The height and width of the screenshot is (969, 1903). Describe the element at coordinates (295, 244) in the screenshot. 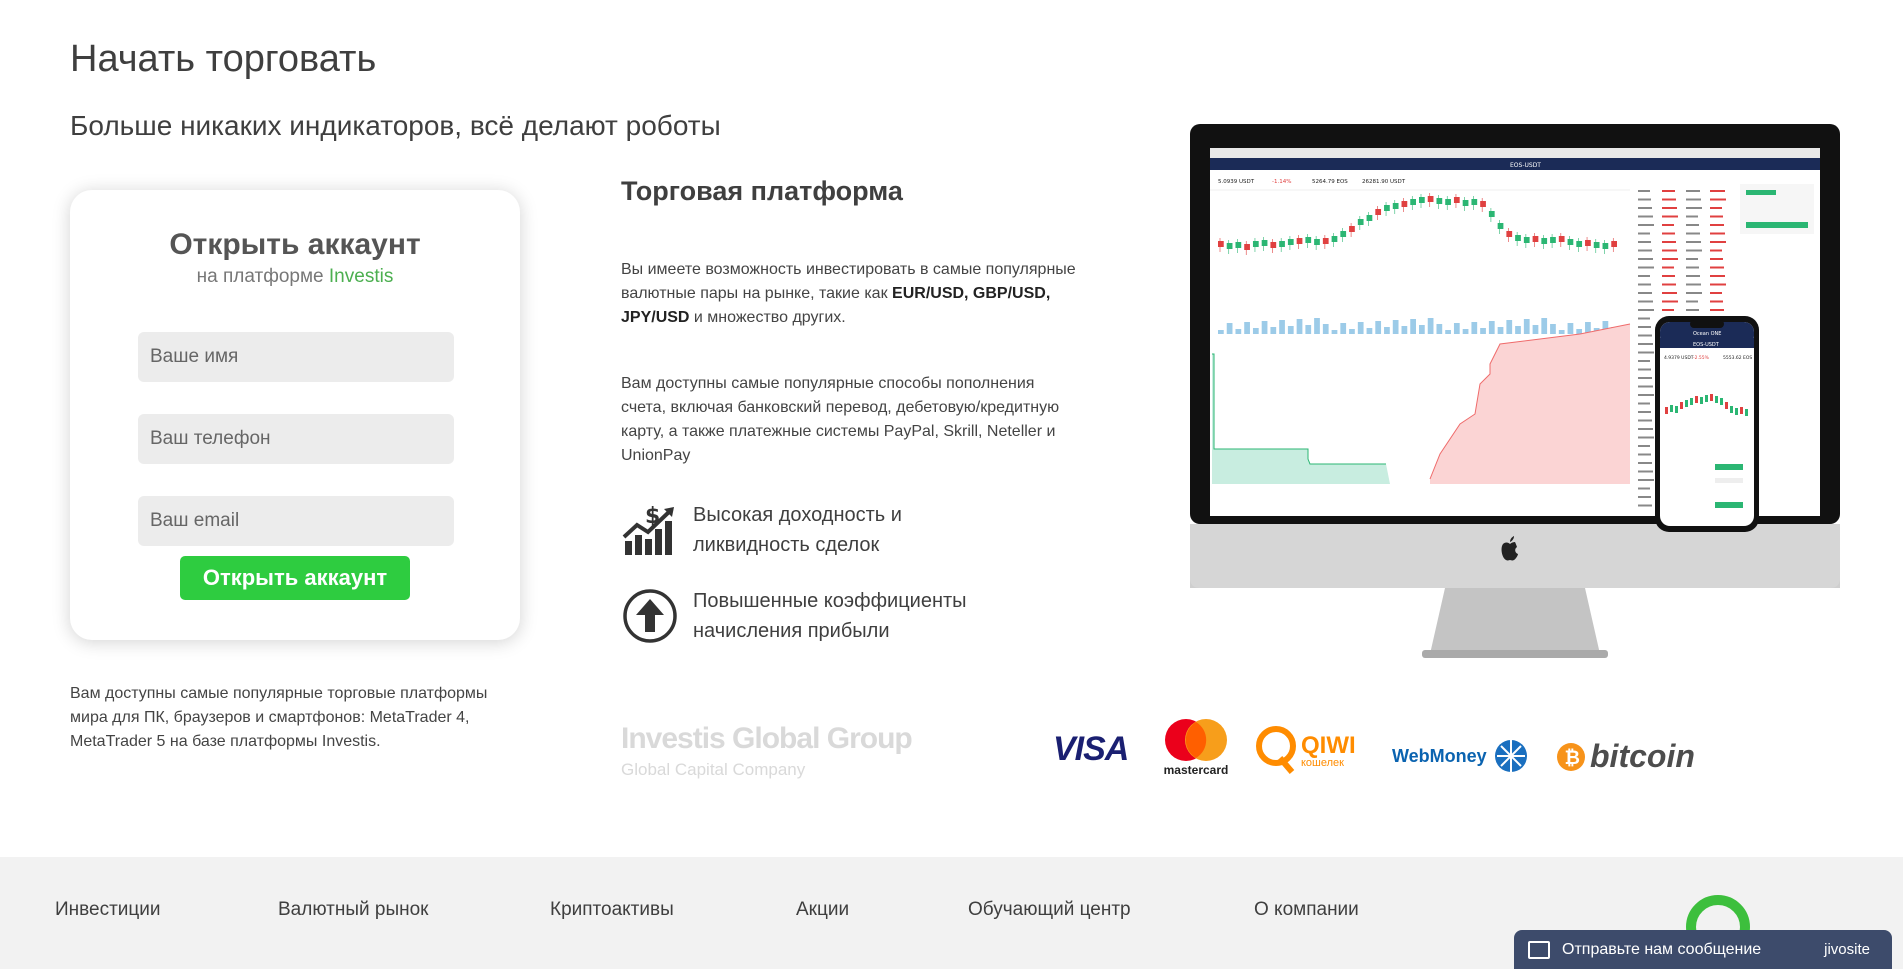

I see `signup-title: Открыть аккаунт` at that location.